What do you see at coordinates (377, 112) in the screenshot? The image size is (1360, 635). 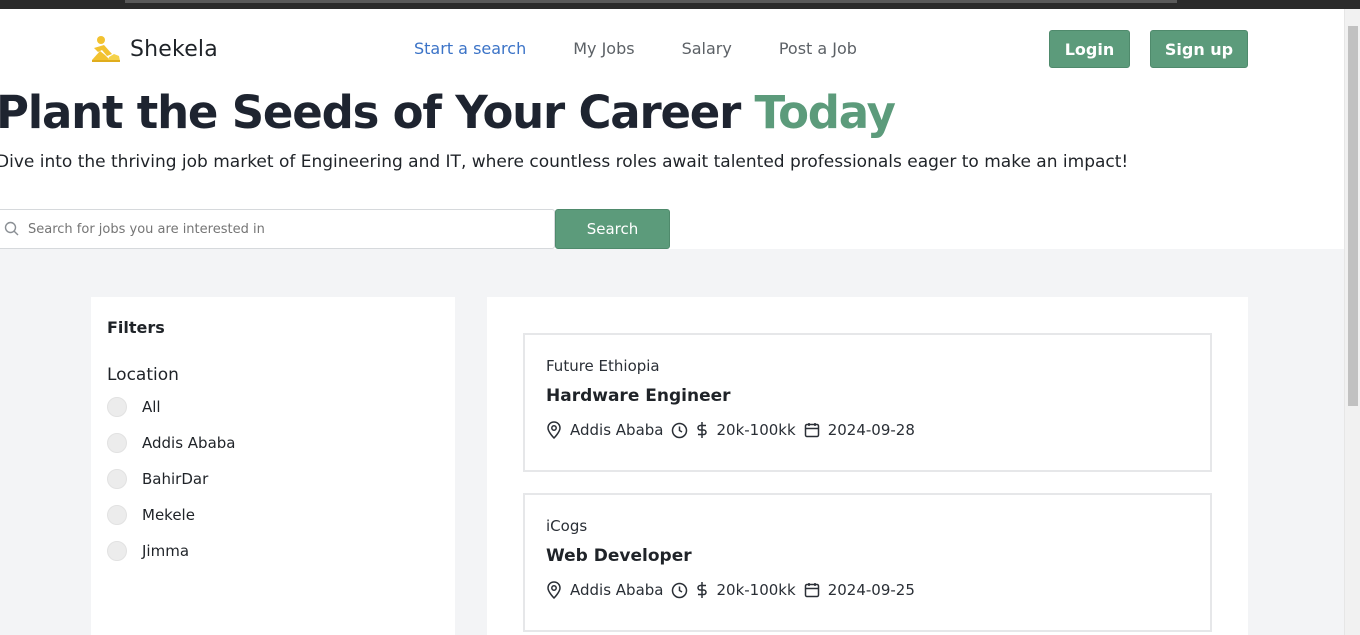 I see `hero-title-main: Plant the Seeds of Your Career` at bounding box center [377, 112].